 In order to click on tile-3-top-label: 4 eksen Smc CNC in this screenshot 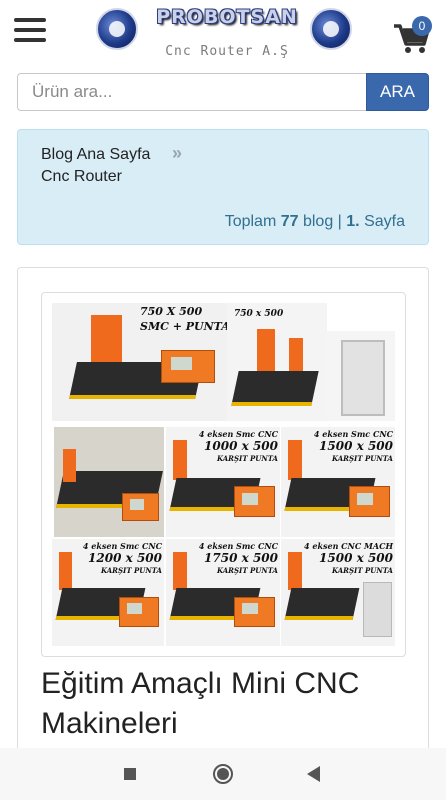, I will do `click(122, 546)`.